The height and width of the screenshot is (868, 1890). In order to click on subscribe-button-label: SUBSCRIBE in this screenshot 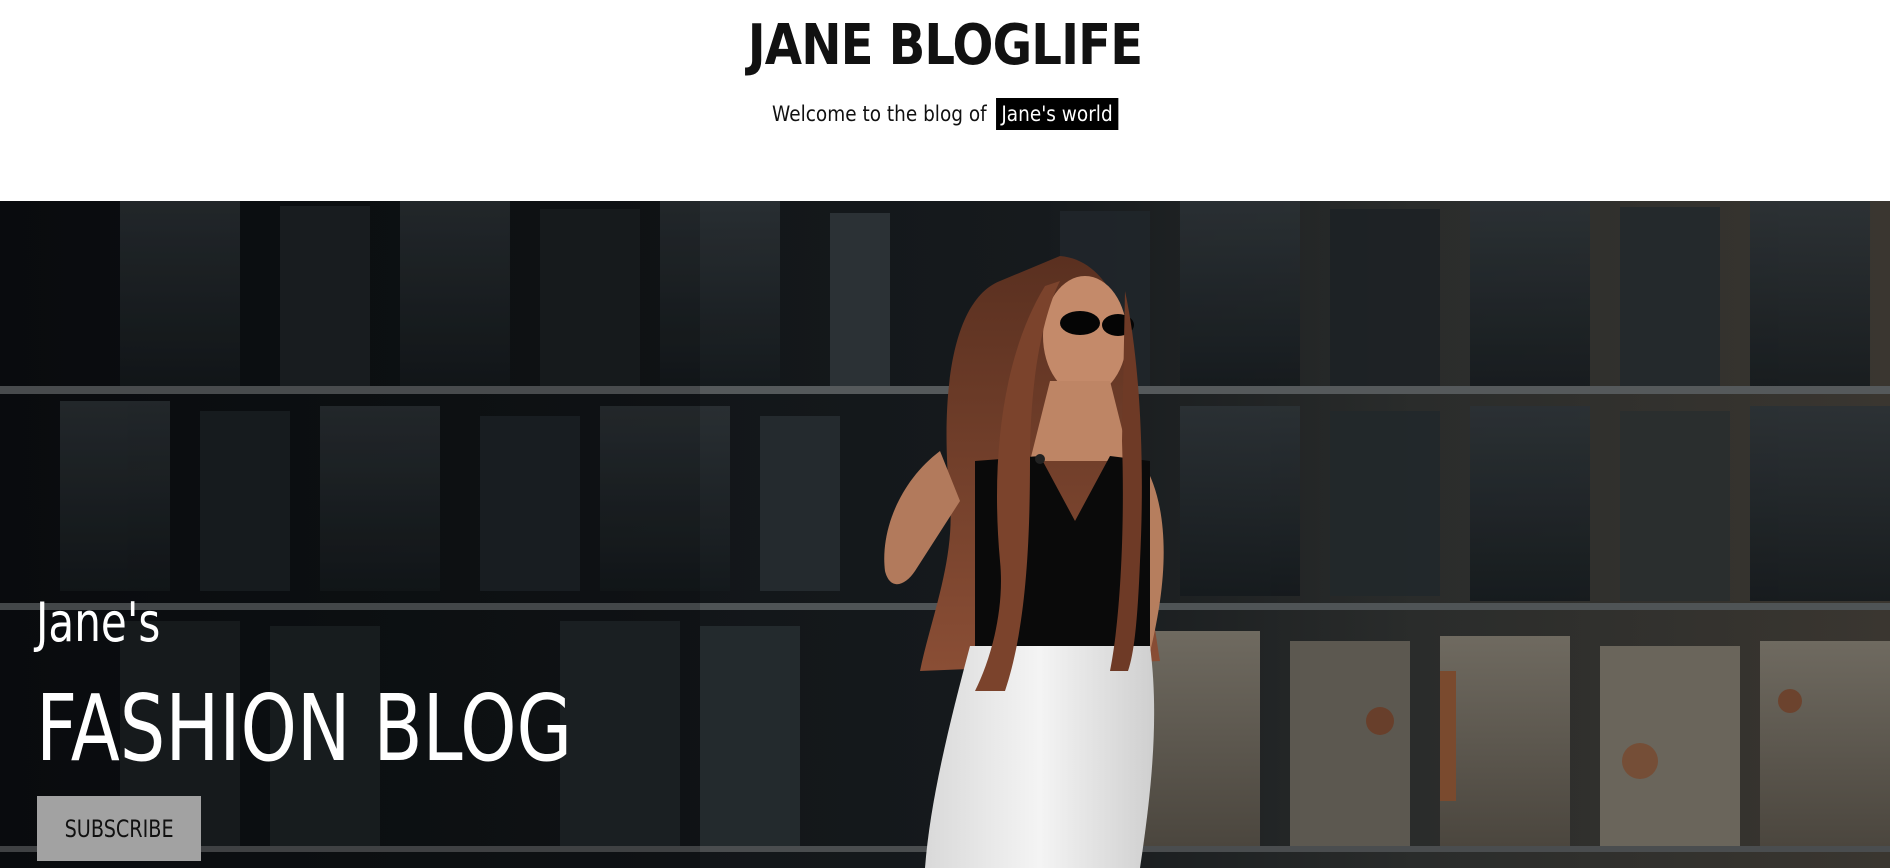, I will do `click(119, 828)`.